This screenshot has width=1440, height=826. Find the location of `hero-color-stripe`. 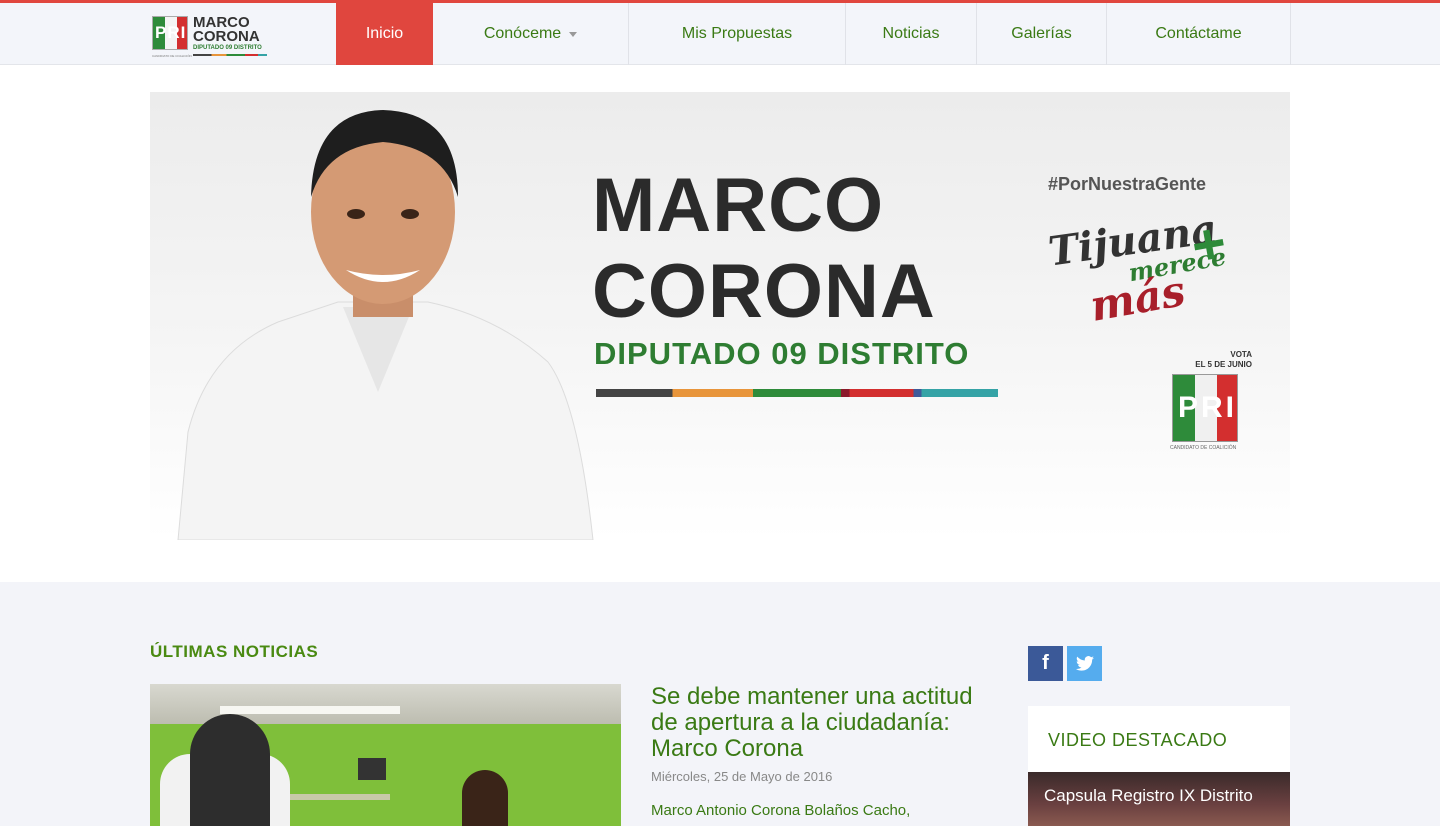

hero-color-stripe is located at coordinates (797, 393).